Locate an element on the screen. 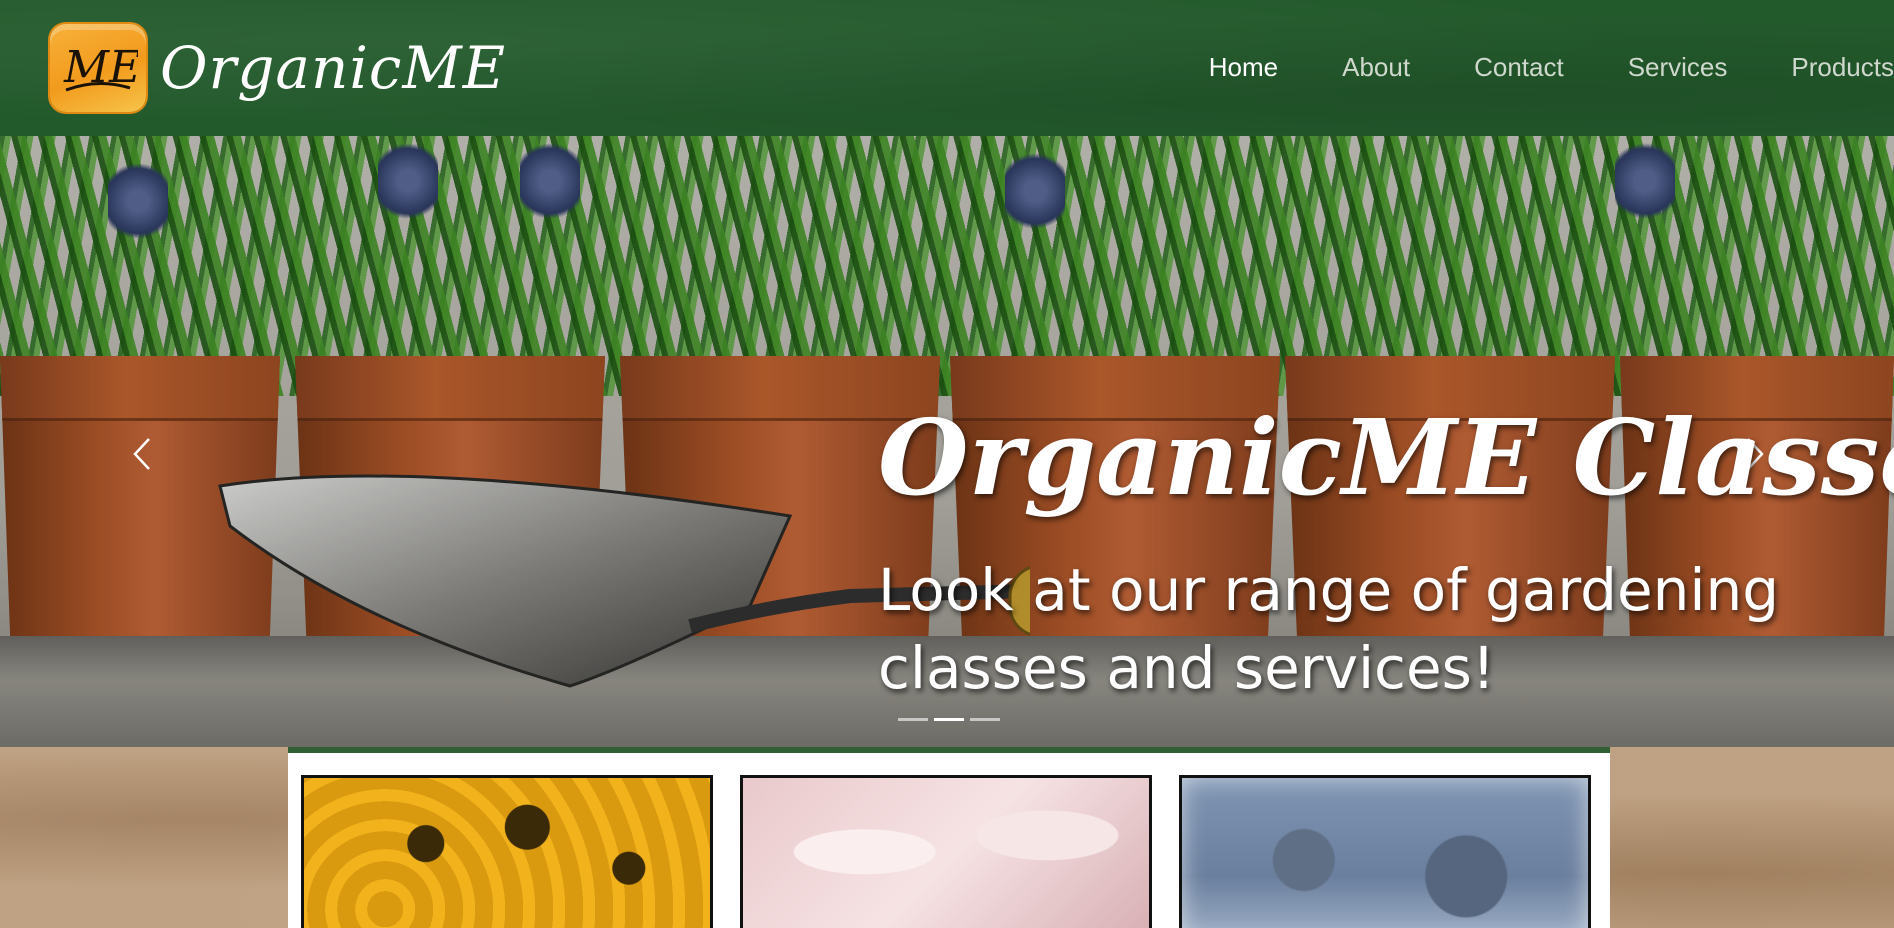  main-nav: Home About Contact Services Products is located at coordinates (1519, 67).